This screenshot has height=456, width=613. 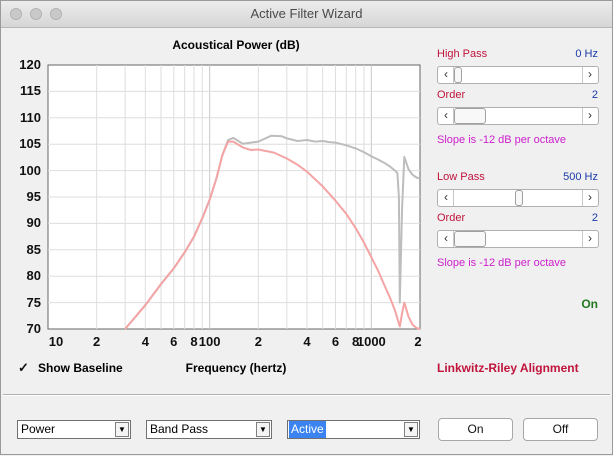 I want to click on type-dropdown-arrow-icon: ▼, so click(x=411, y=429).